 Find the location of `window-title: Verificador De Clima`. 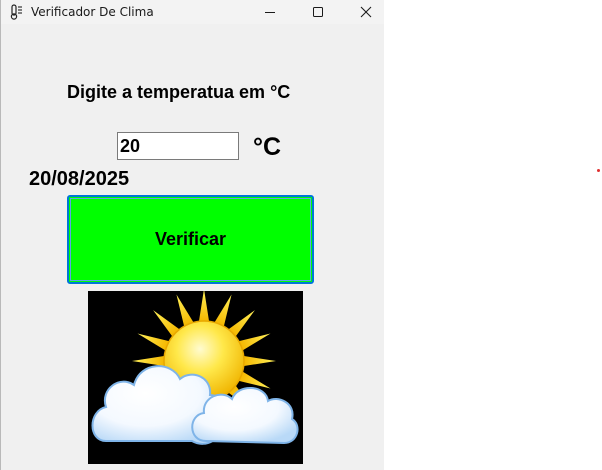

window-title: Verificador De Clima is located at coordinates (92, 12).